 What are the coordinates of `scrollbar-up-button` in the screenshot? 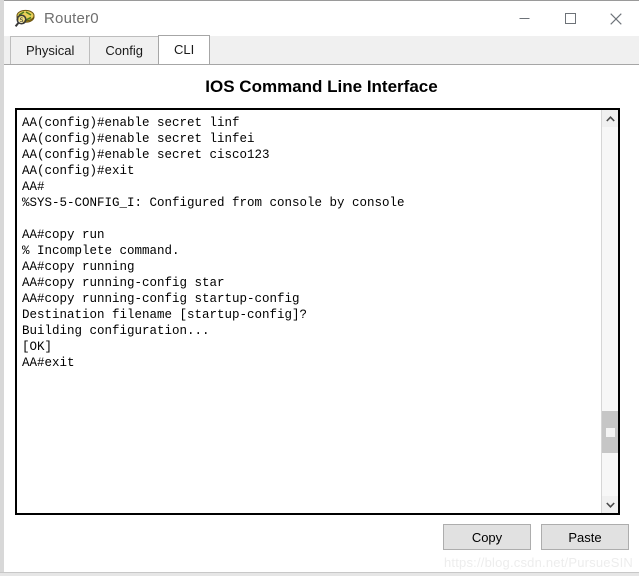 It's located at (610, 118).